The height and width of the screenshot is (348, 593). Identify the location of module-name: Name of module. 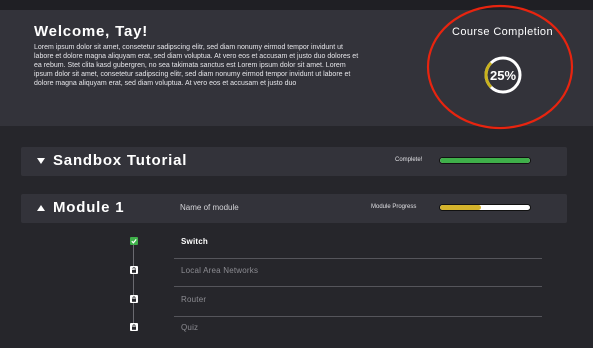
(209, 207).